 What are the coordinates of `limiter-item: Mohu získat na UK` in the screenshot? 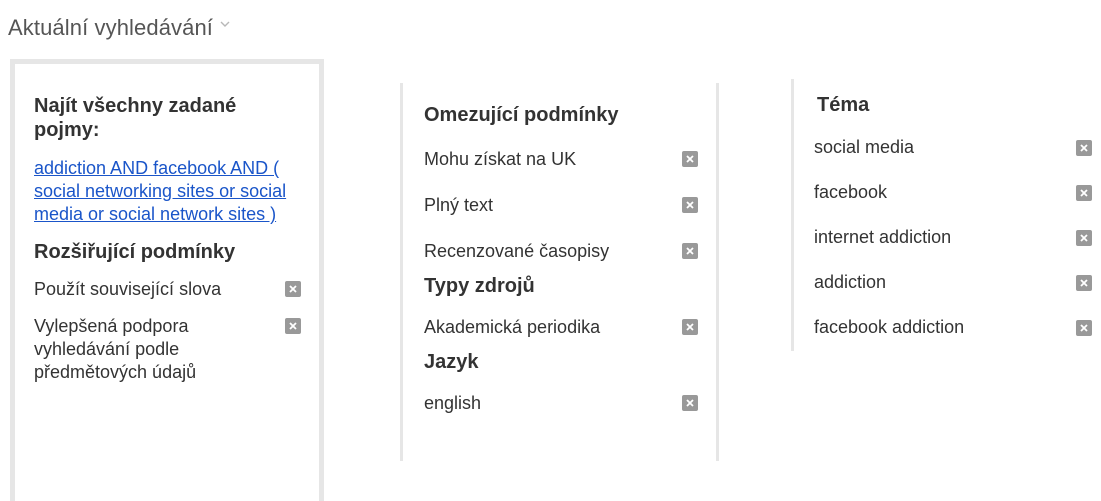 It's located at (561, 159).